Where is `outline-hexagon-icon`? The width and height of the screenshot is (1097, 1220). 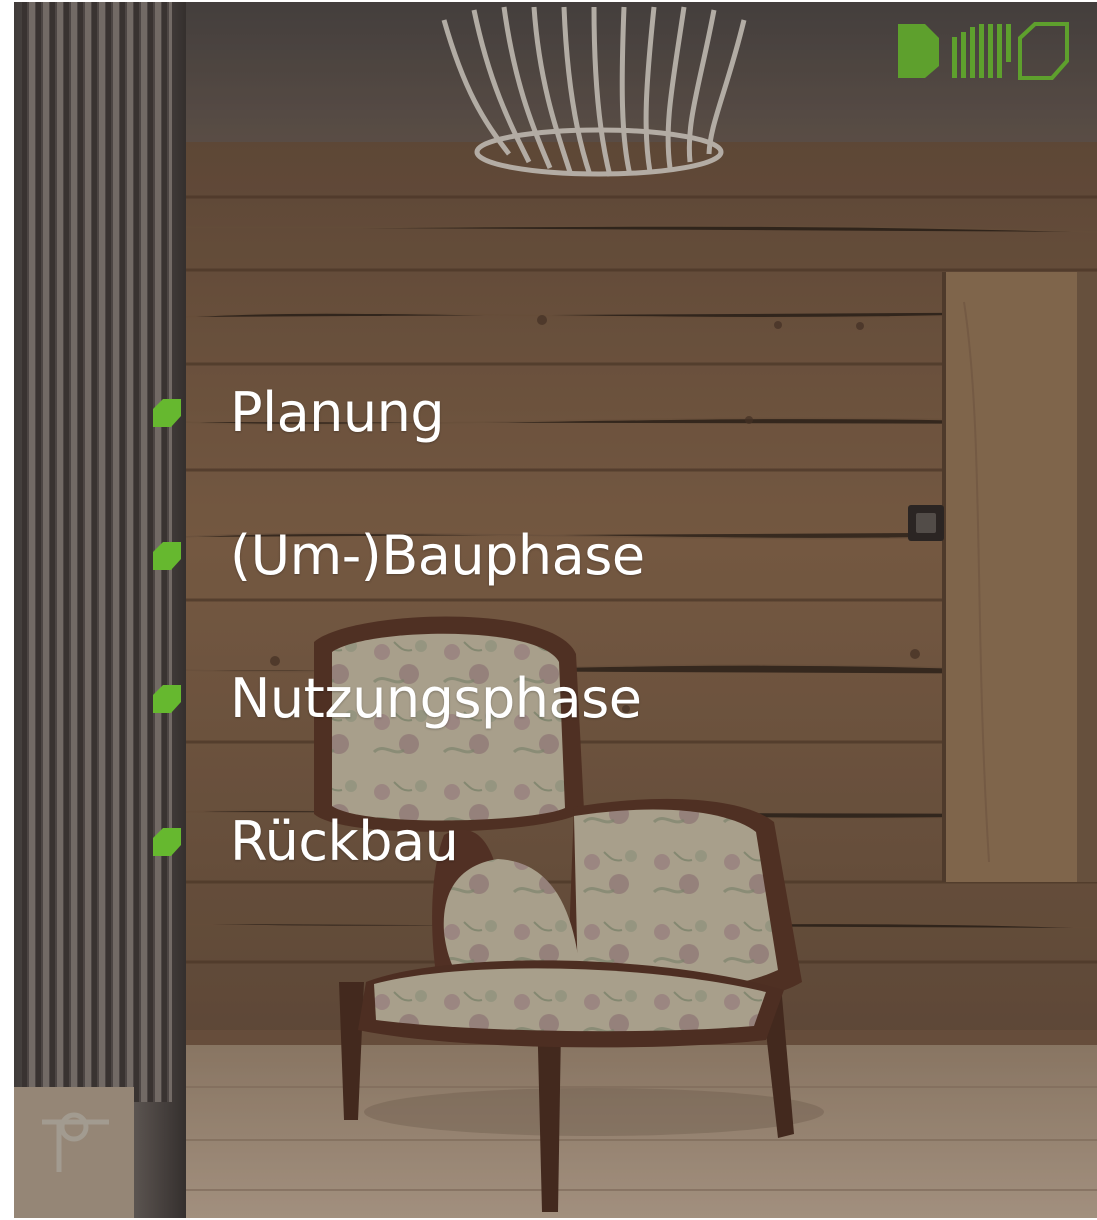 outline-hexagon-icon is located at coordinates (1043, 51).